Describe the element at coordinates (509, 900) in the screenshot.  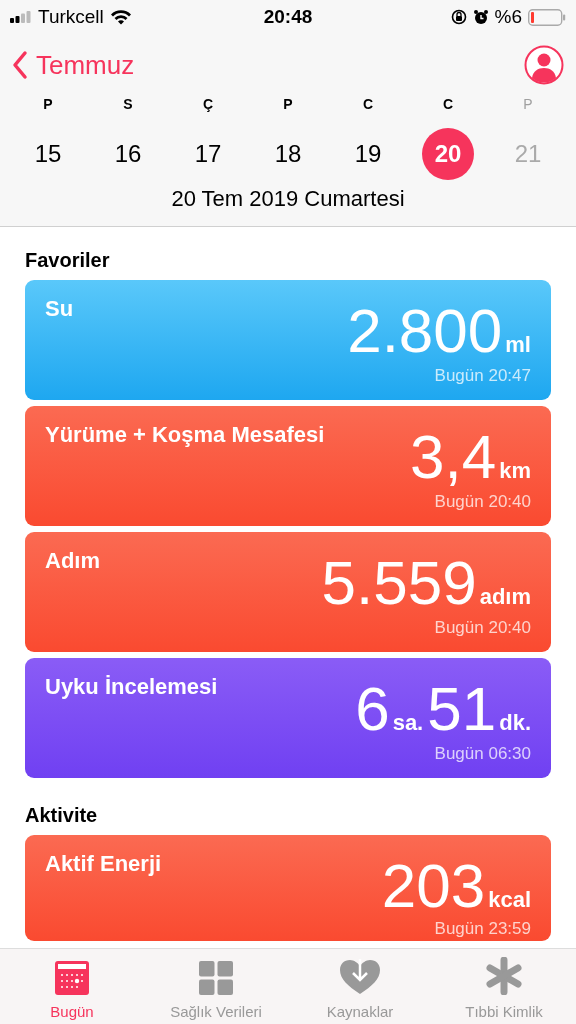
I see `metric-unit: kcal` at that location.